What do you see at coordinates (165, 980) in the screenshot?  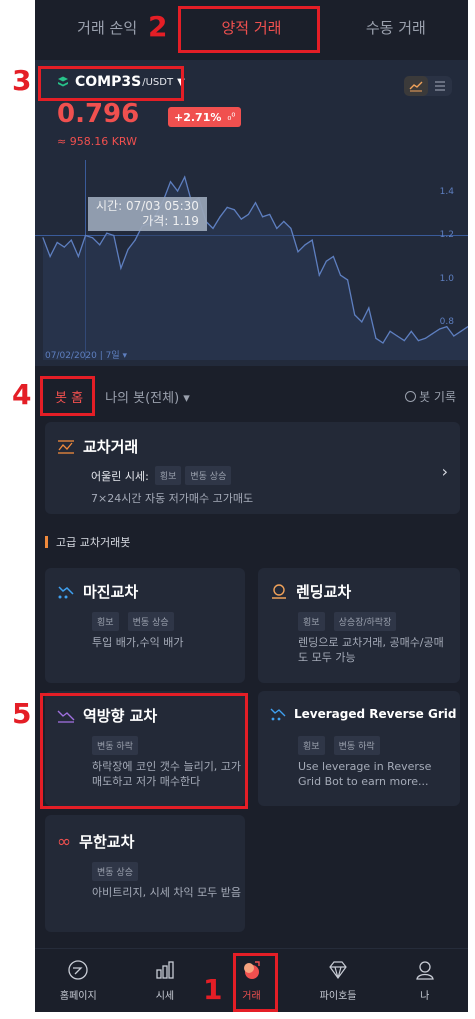 I see `nav-market: 시세` at bounding box center [165, 980].